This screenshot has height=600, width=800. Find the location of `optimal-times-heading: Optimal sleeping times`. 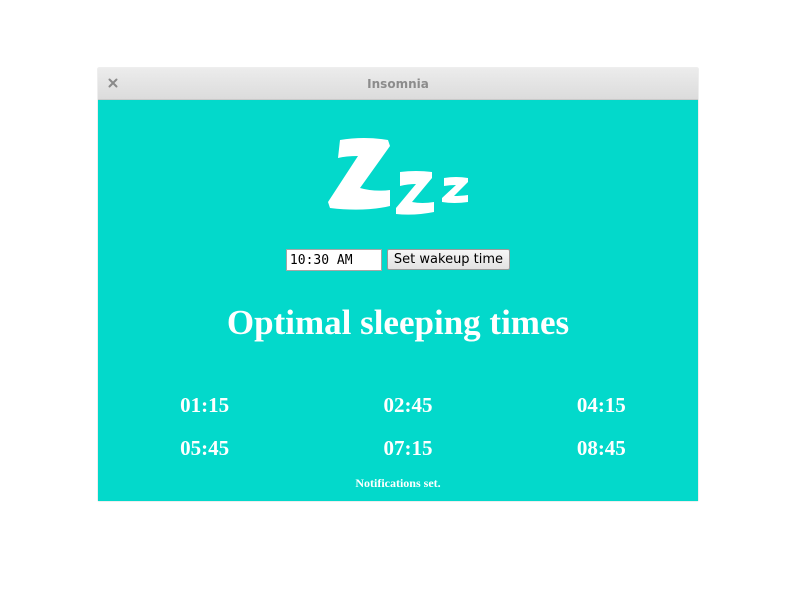

optimal-times-heading: Optimal sleeping times is located at coordinates (398, 322).